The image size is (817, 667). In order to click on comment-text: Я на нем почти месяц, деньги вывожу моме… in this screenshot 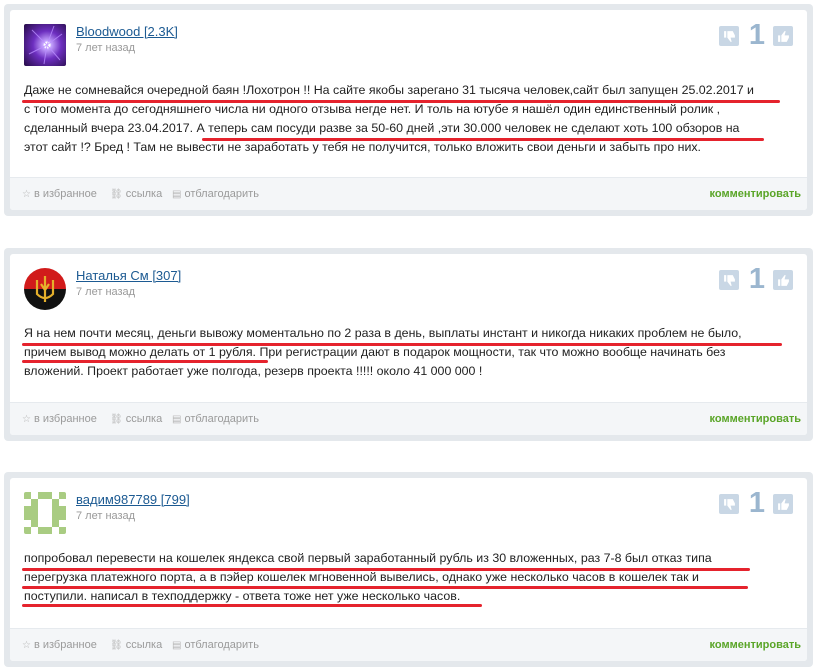, I will do `click(411, 352)`.